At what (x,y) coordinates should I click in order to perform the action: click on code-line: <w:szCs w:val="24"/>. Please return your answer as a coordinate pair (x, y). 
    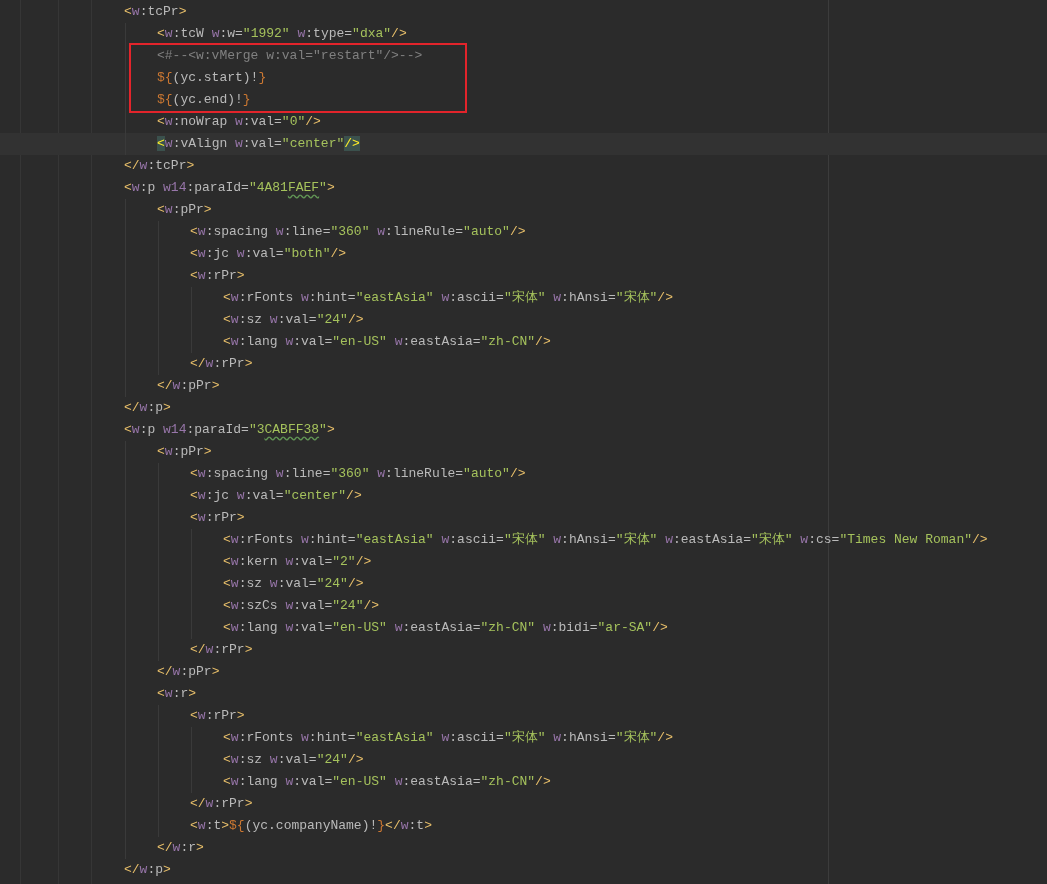
    Looking at the image, I should click on (301, 606).